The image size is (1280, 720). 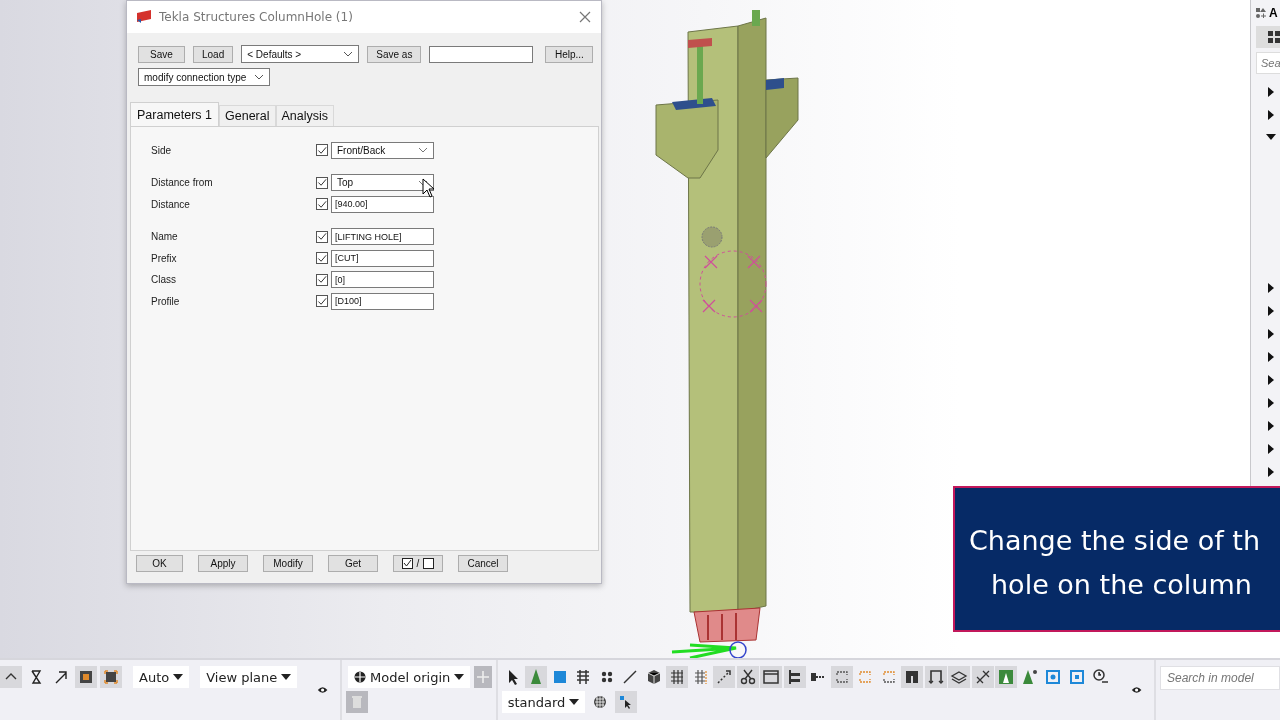 What do you see at coordinates (161, 150) in the screenshot?
I see `field-label: Side` at bounding box center [161, 150].